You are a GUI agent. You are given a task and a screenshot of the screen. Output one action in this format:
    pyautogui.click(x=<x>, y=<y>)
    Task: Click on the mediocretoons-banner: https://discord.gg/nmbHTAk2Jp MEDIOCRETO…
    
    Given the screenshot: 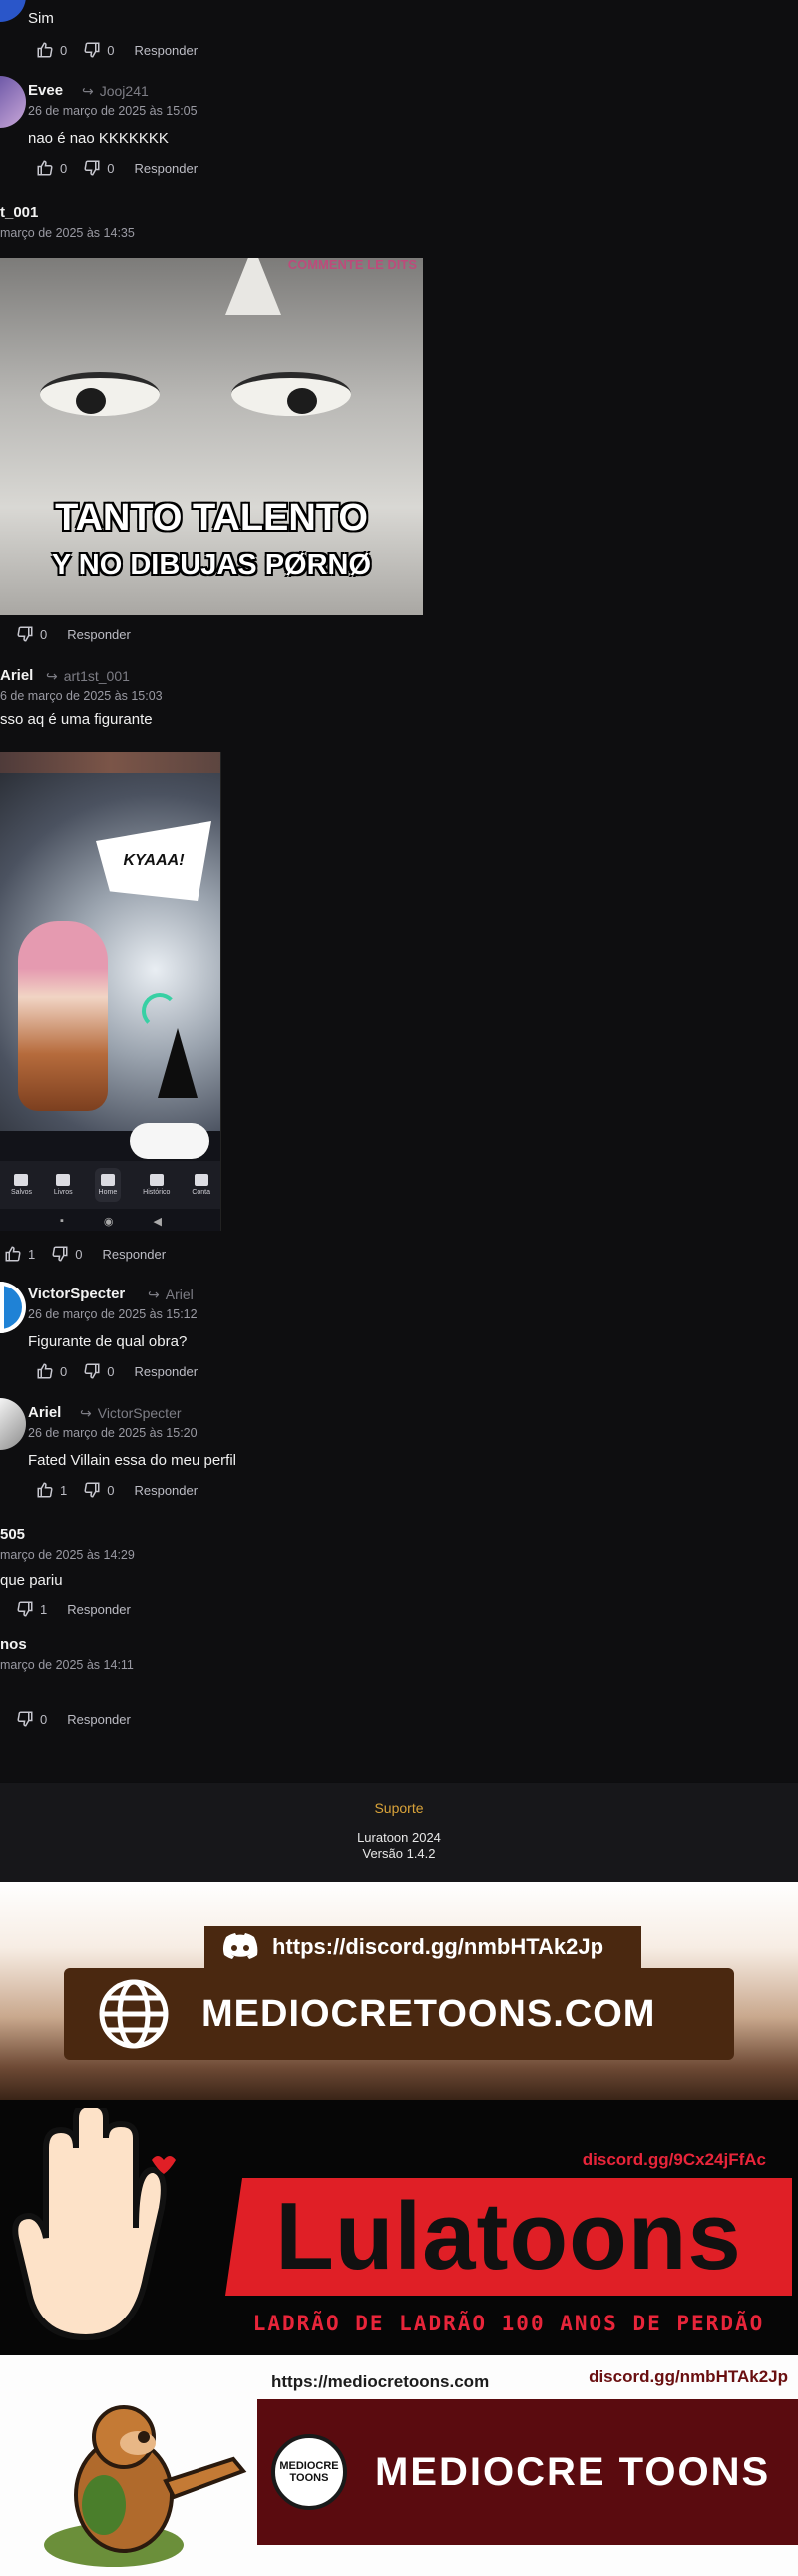 What is the action you would take?
    pyautogui.click(x=399, y=1991)
    